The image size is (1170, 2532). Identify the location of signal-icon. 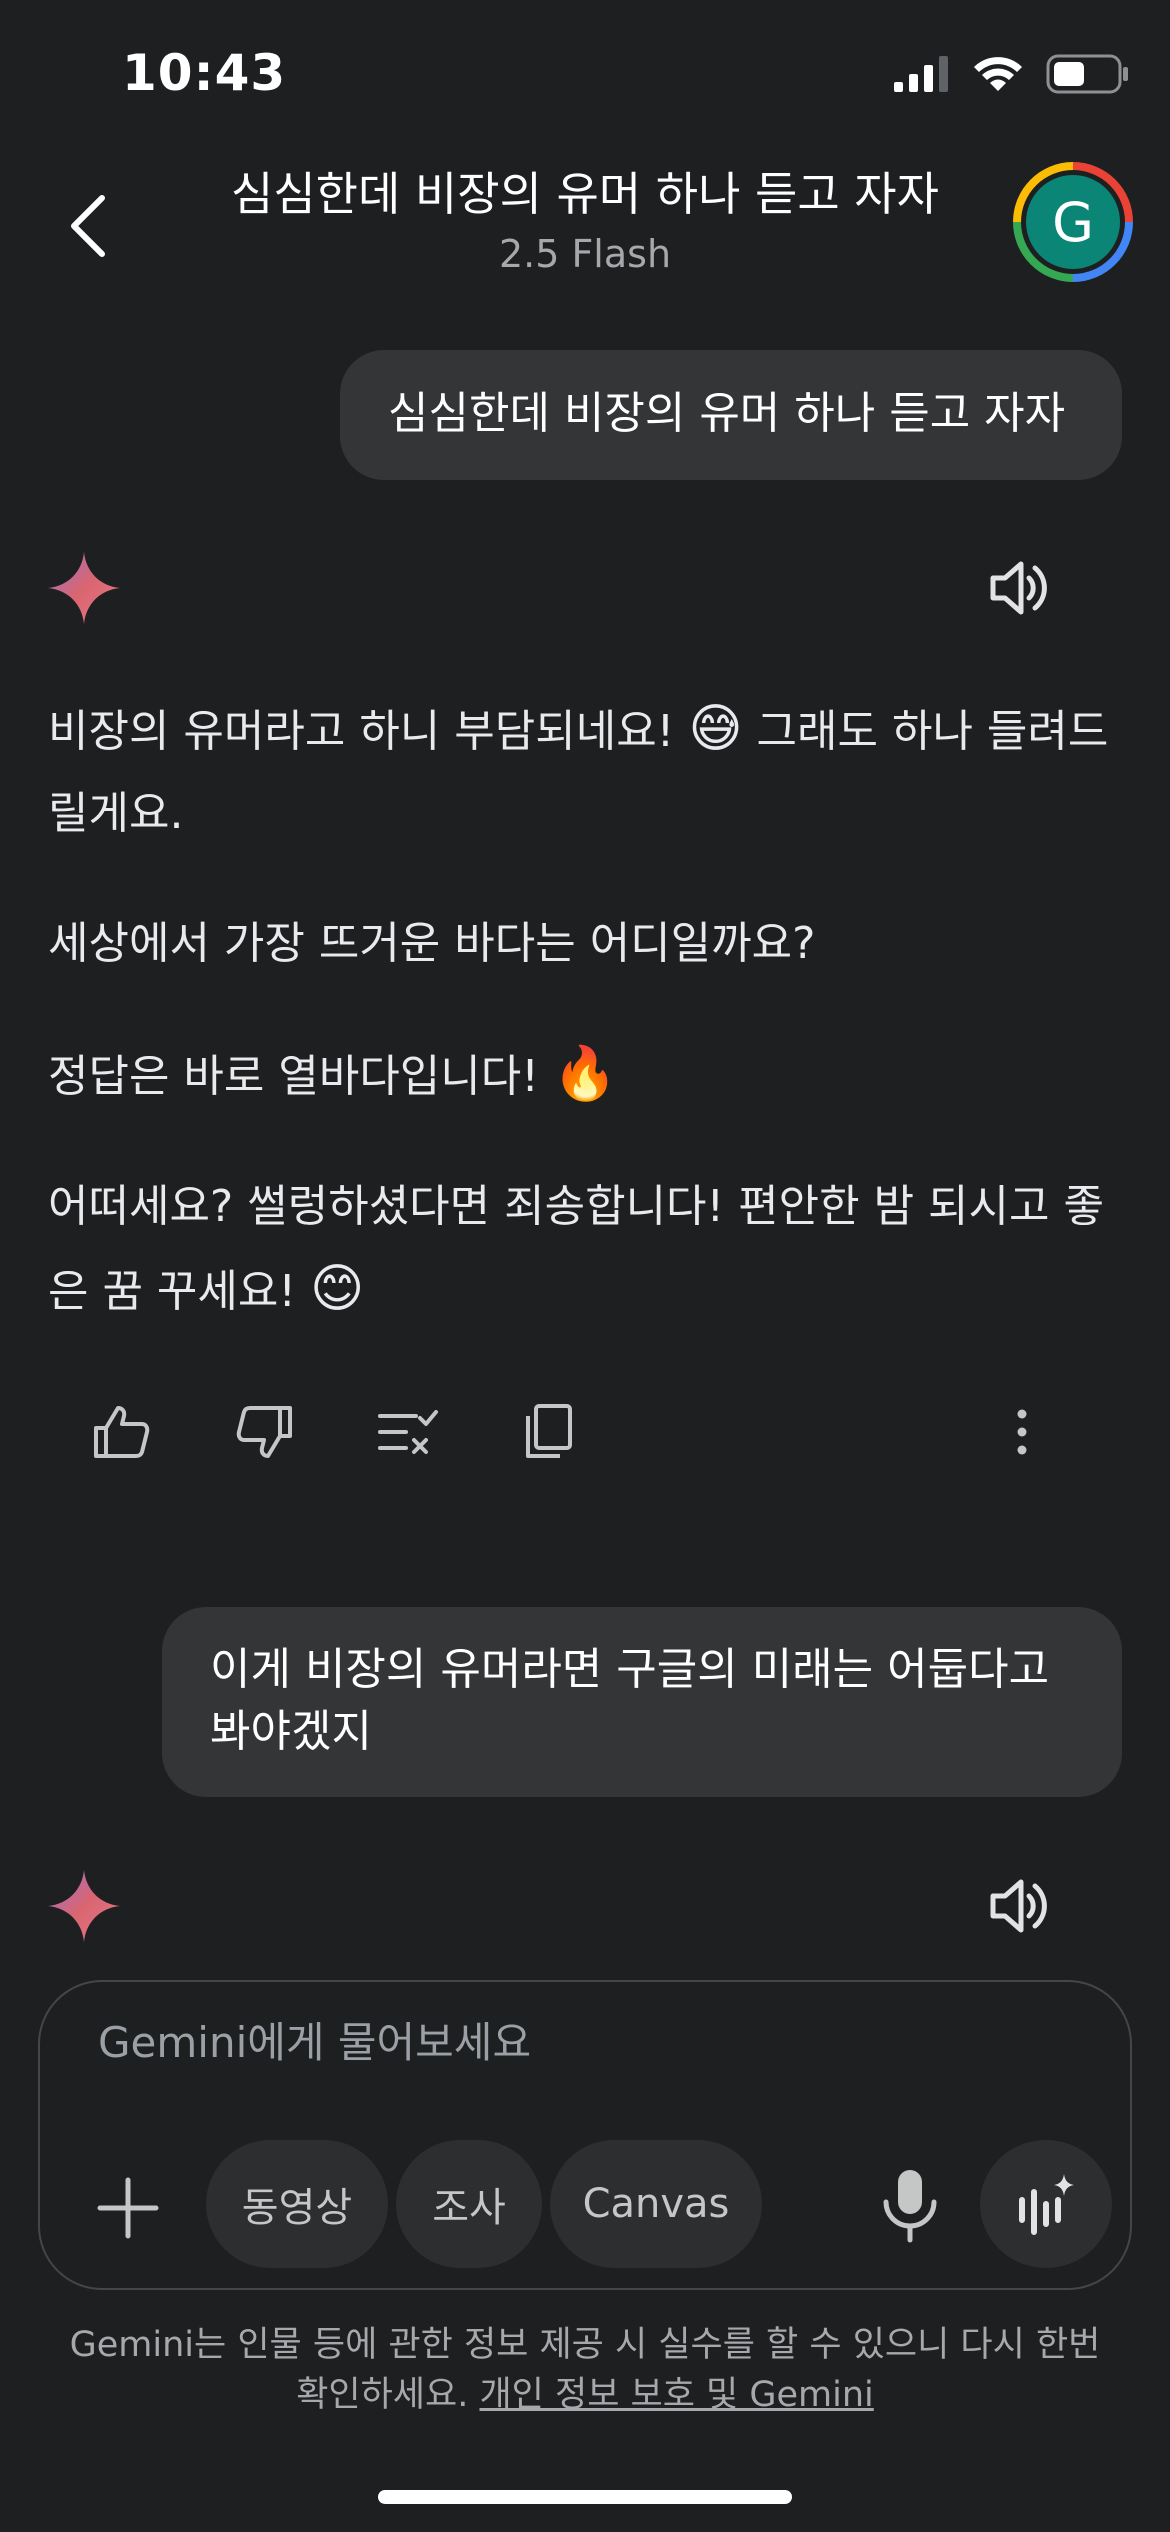
(921, 74).